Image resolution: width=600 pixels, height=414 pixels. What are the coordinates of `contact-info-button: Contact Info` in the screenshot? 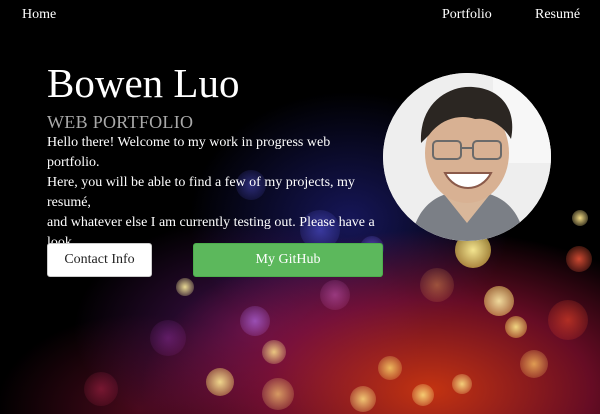 It's located at (99, 260).